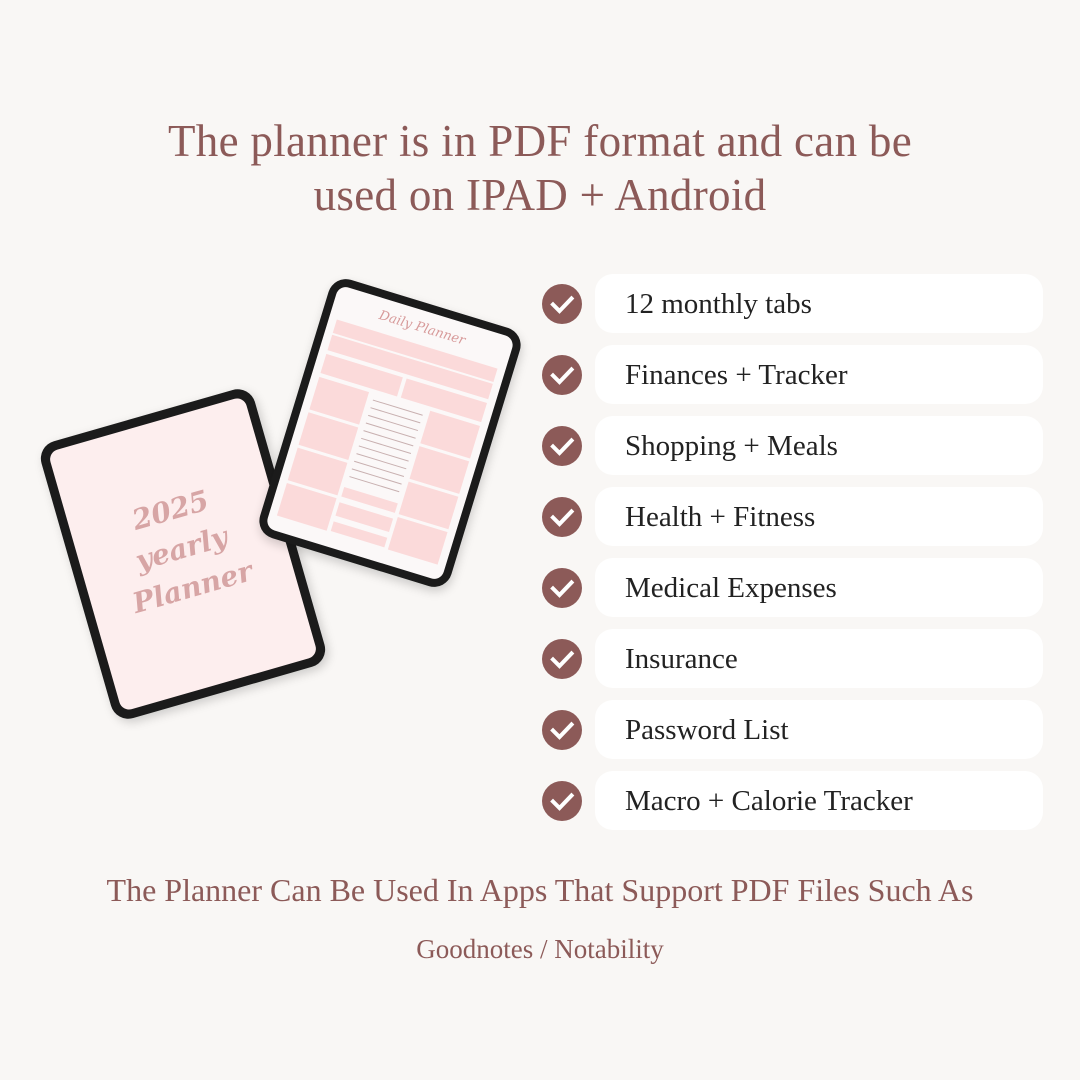  What do you see at coordinates (181, 549) in the screenshot?
I see `cover-title: 2025 yearly Planner` at bounding box center [181, 549].